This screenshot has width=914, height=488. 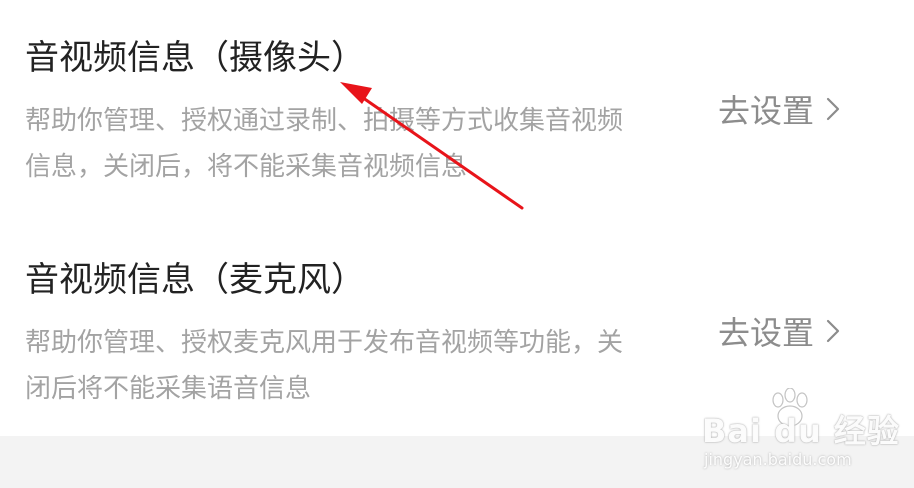 I want to click on item-title: 音视频信息（麦克风）, so click(x=195, y=280).